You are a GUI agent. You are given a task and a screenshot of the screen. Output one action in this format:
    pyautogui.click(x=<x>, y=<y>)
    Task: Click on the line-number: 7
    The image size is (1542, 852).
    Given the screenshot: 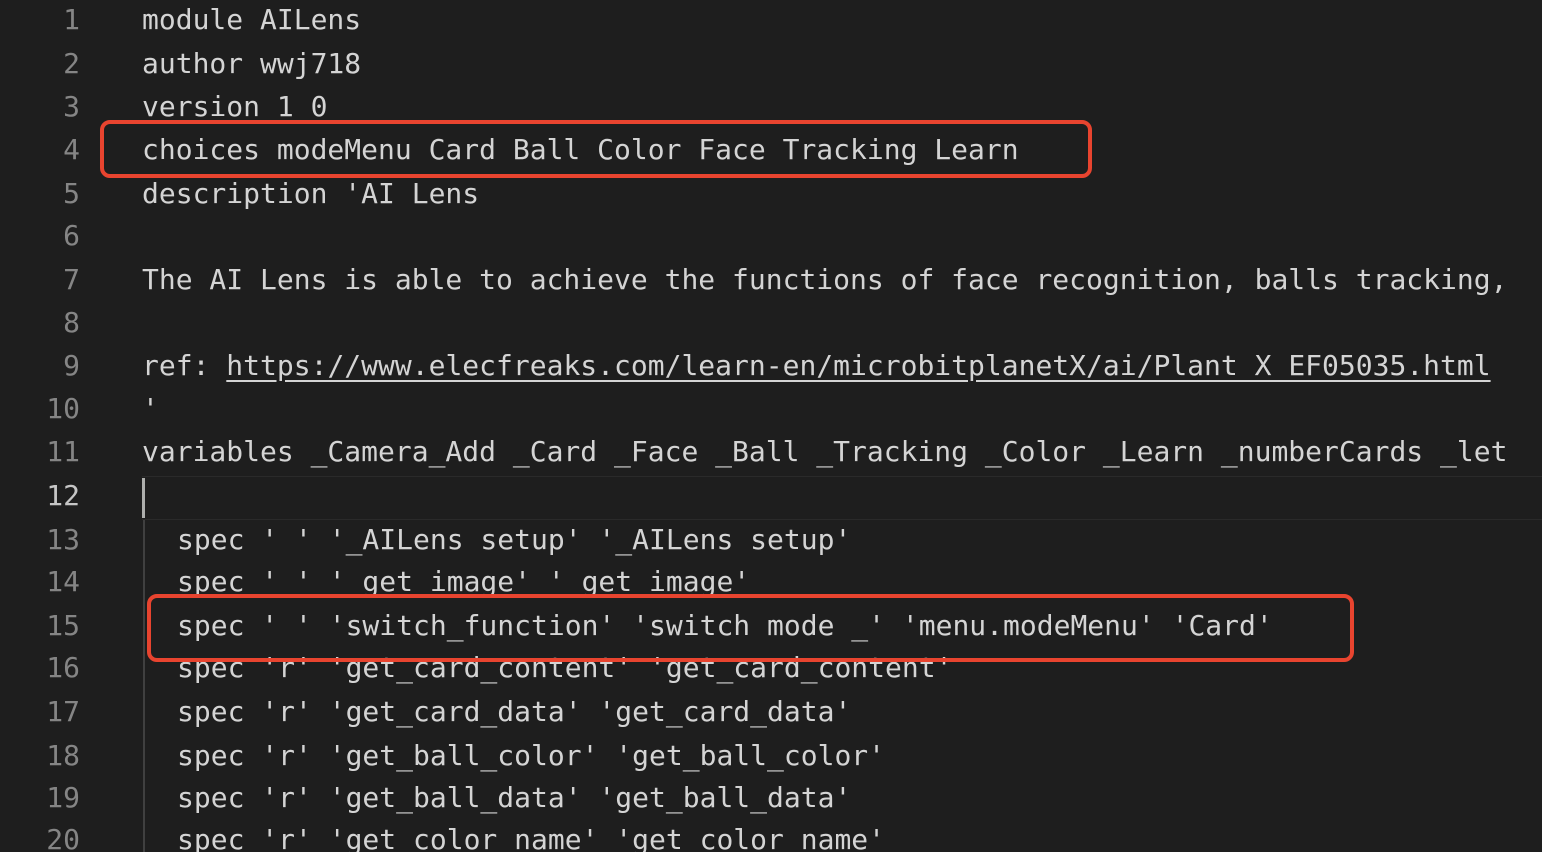 What is the action you would take?
    pyautogui.click(x=71, y=279)
    